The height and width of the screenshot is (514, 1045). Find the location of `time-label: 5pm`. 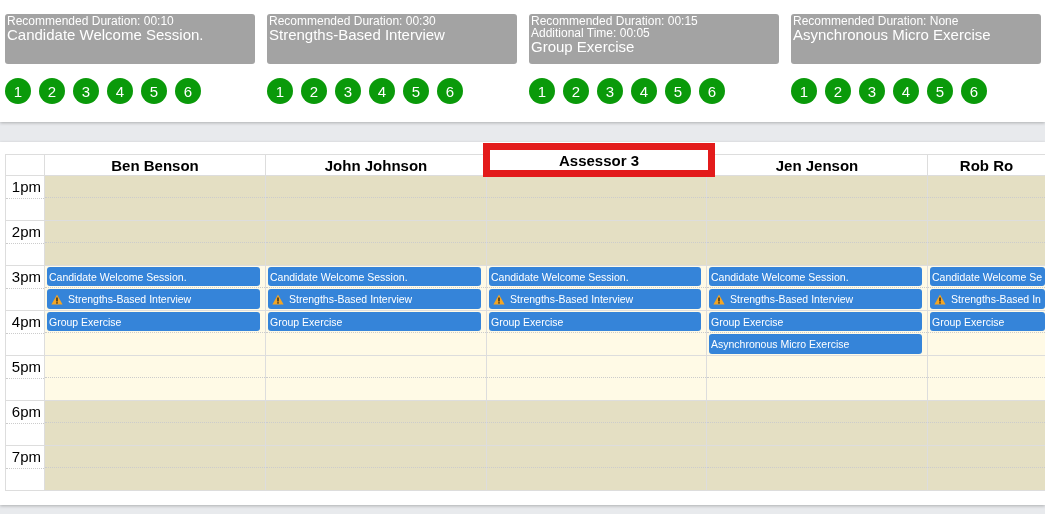

time-label: 5pm is located at coordinates (25, 367).